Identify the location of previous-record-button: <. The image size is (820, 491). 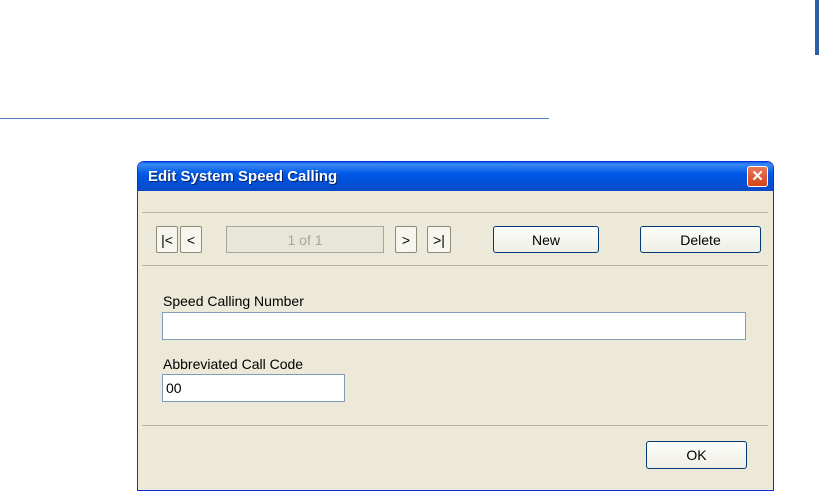
(191, 239).